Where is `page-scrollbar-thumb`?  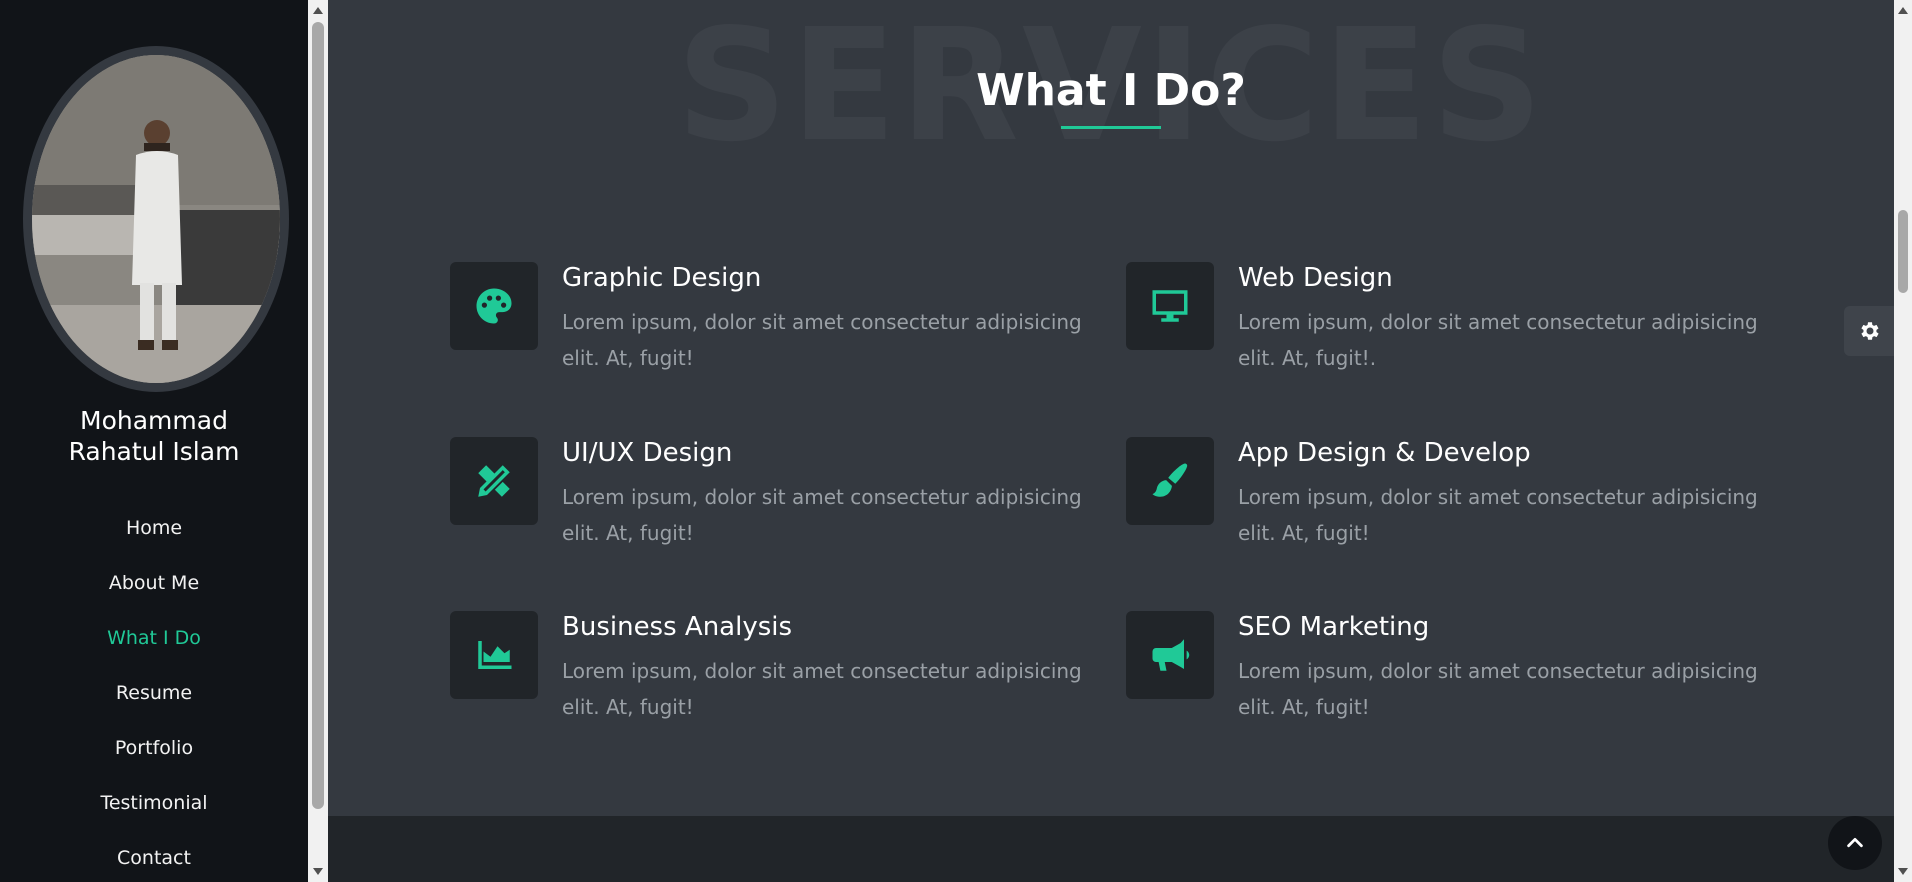 page-scrollbar-thumb is located at coordinates (1903, 251).